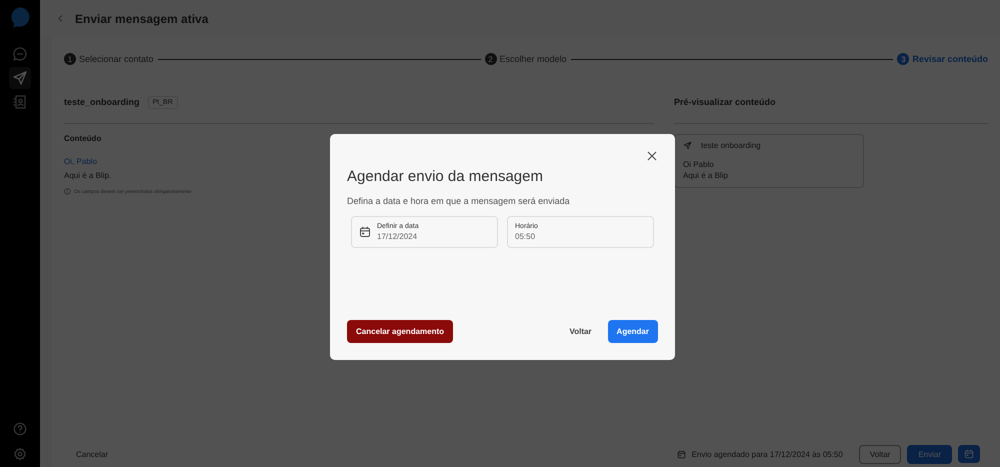  Describe the element at coordinates (397, 236) in the screenshot. I see `field-value: 17/12/2024` at that location.